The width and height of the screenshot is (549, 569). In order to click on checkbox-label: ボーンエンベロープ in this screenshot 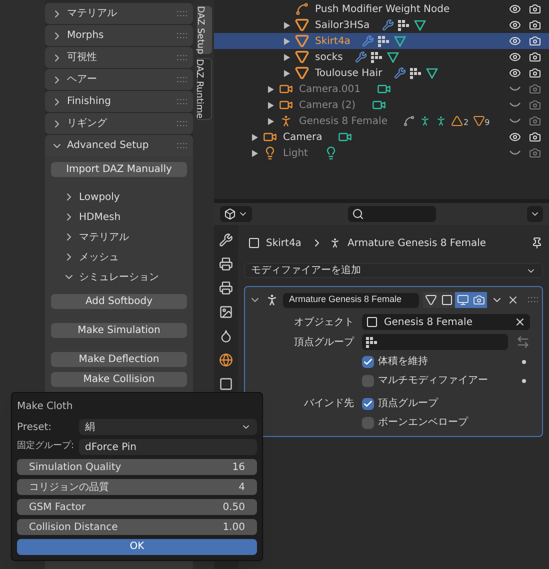, I will do `click(423, 422)`.